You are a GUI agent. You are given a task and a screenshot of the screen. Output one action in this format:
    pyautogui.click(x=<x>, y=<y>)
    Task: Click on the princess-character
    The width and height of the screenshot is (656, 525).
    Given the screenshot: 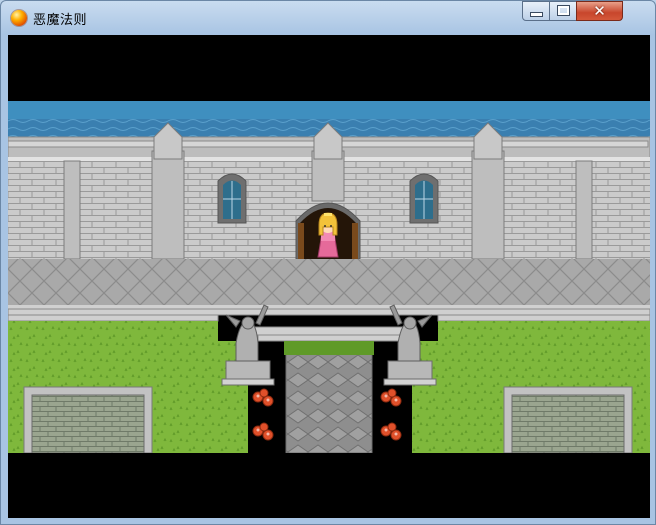 What is the action you would take?
    pyautogui.click(x=328, y=235)
    